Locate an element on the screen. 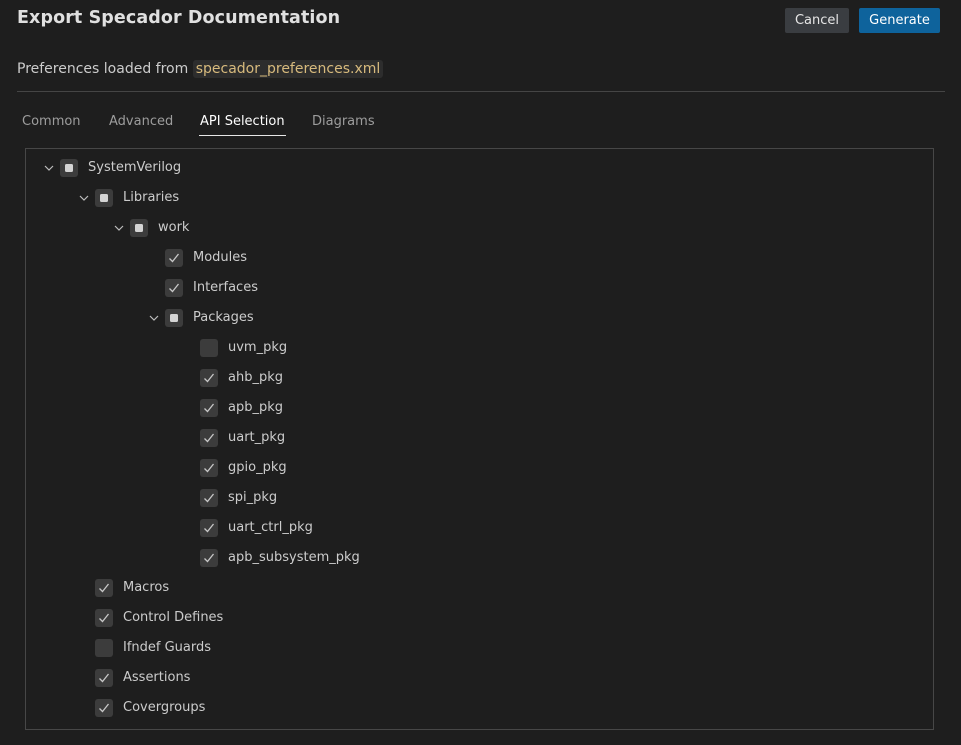 This screenshot has width=961, height=745. tree-item-label: Macros is located at coordinates (146, 587).